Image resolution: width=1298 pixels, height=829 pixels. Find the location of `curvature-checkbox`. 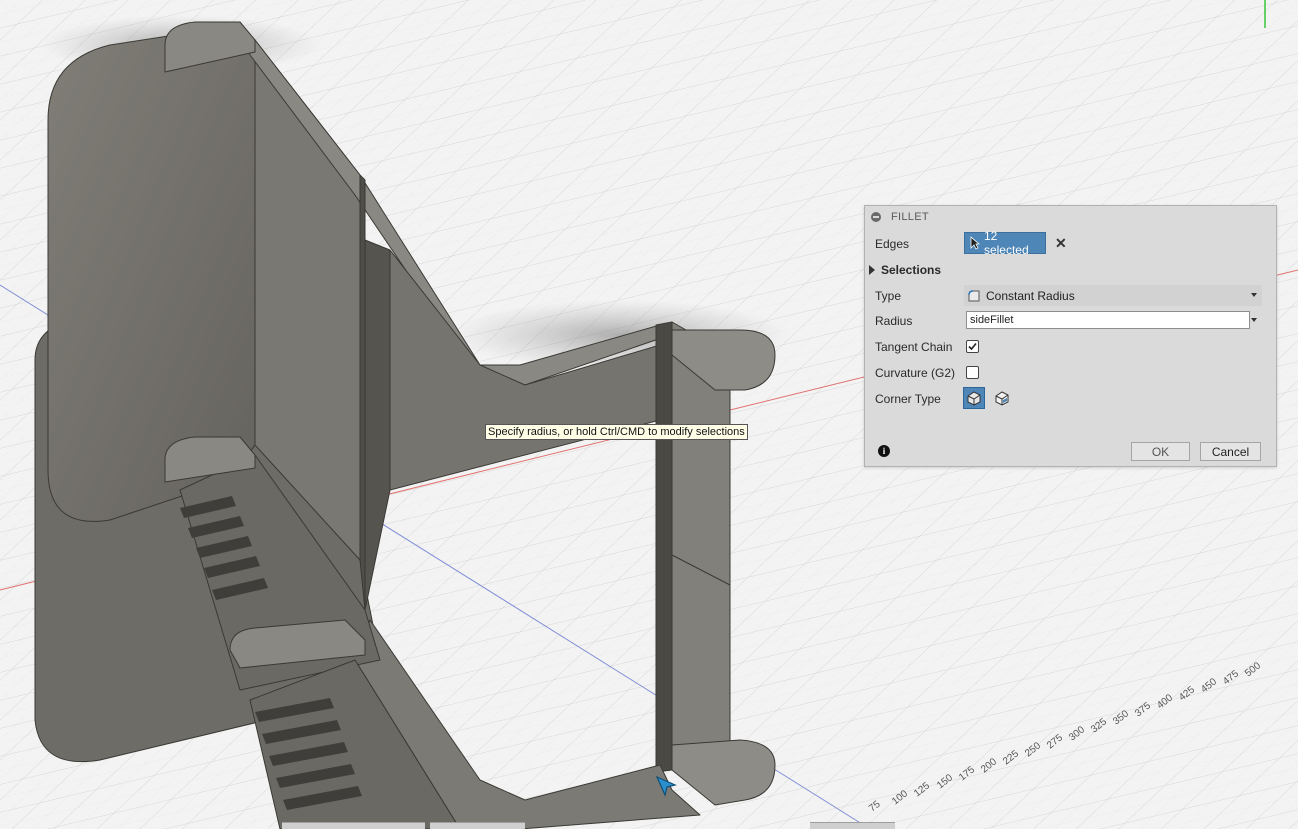

curvature-checkbox is located at coordinates (972, 372).